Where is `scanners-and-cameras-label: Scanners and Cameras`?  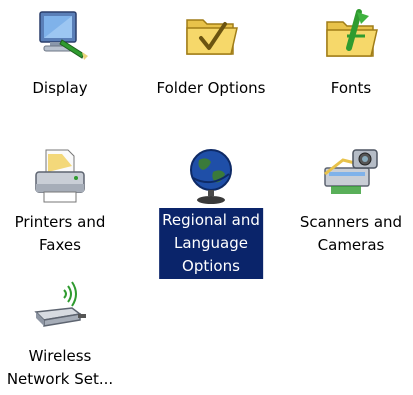
scanners-and-cameras-label: Scanners and Cameras is located at coordinates (351, 233).